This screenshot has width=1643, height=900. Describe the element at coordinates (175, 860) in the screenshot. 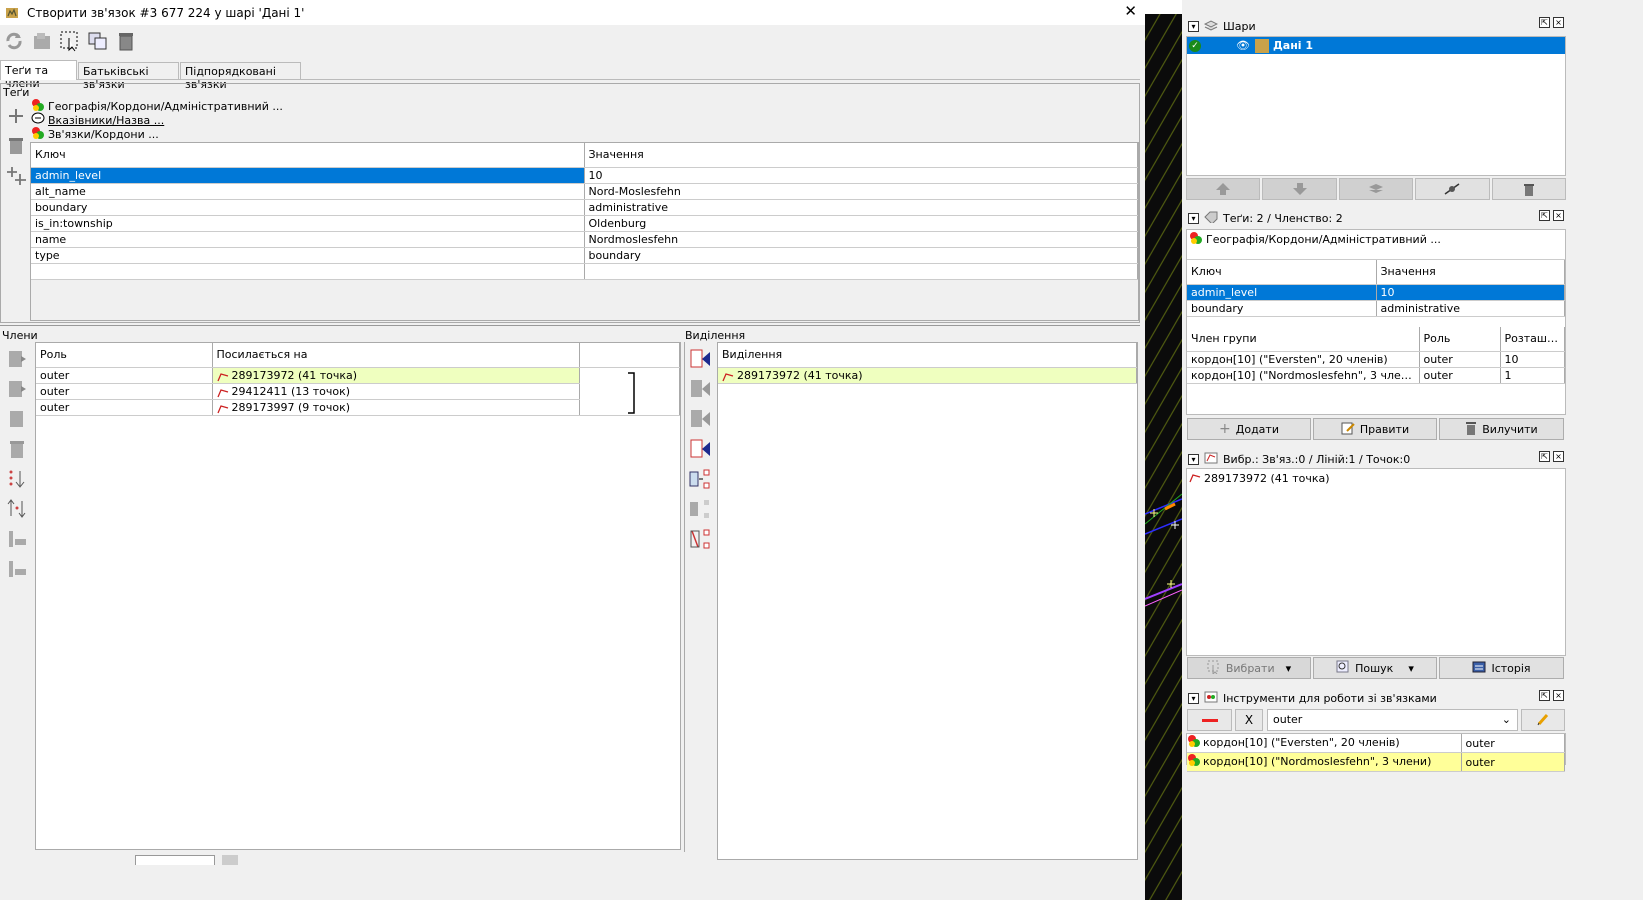

I see `role-combo` at that location.